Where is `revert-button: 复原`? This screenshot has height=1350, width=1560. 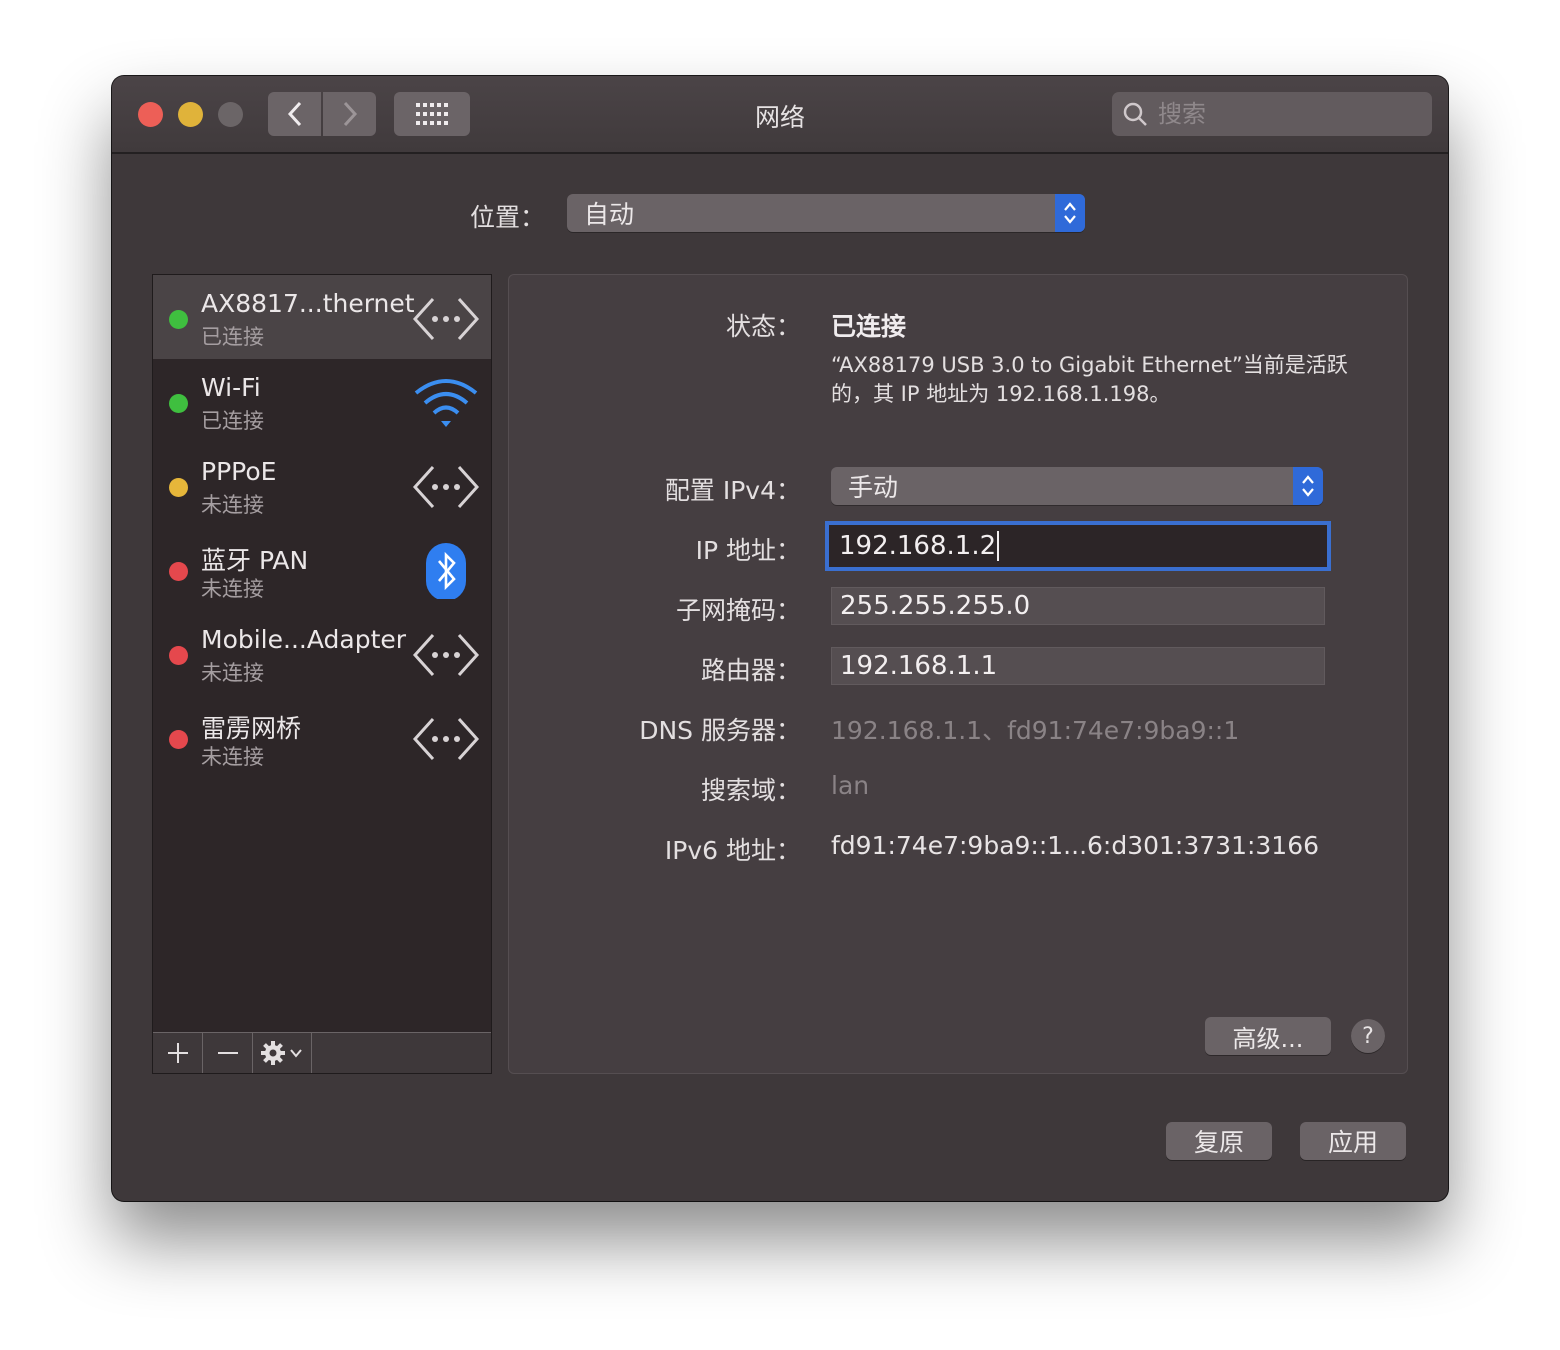 revert-button: 复原 is located at coordinates (1219, 1141).